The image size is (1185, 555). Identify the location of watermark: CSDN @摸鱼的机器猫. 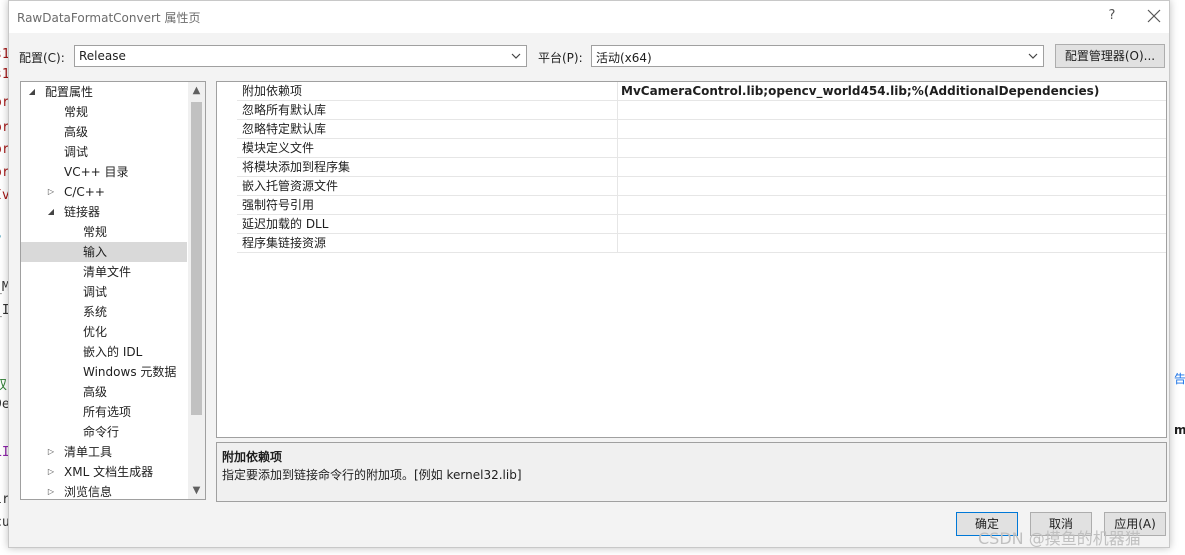
(1059, 538).